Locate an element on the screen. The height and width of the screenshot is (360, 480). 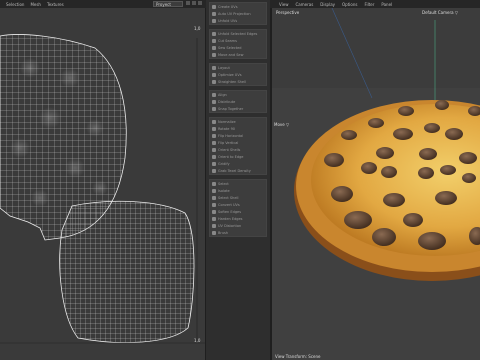
uv-corner-label-top: 1,0 is located at coordinates (197, 28).